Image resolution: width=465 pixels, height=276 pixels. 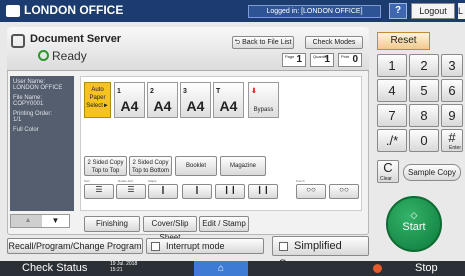 I want to click on sort-button: ☰, so click(x=99, y=191).